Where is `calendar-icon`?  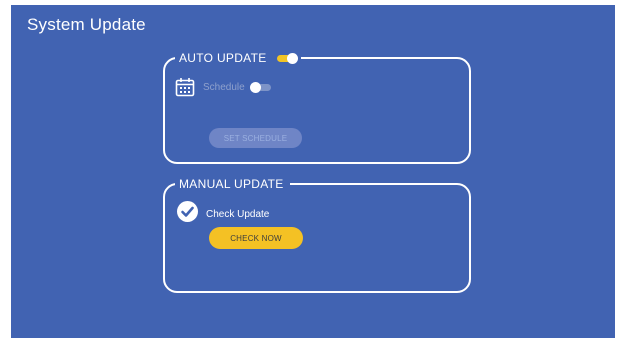 calendar-icon is located at coordinates (185, 87).